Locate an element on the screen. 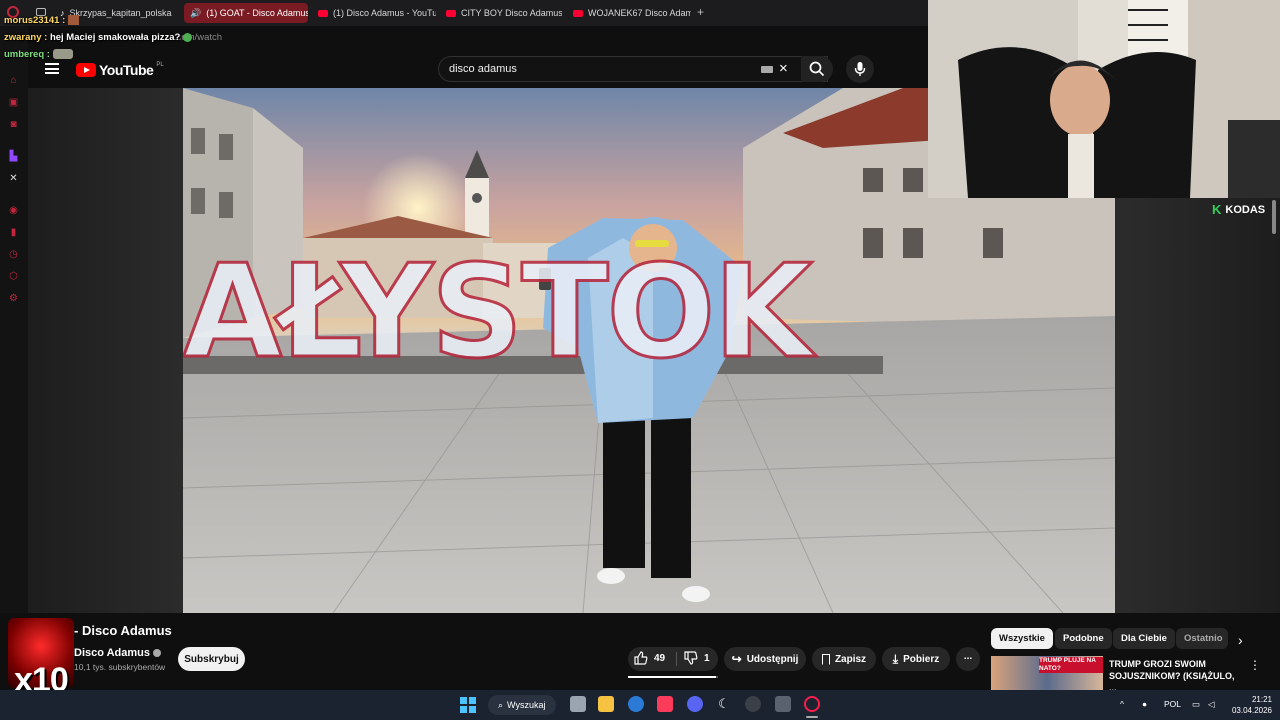 The image size is (1280, 720). extensions-icon: ⬡ is located at coordinates (13, 276).